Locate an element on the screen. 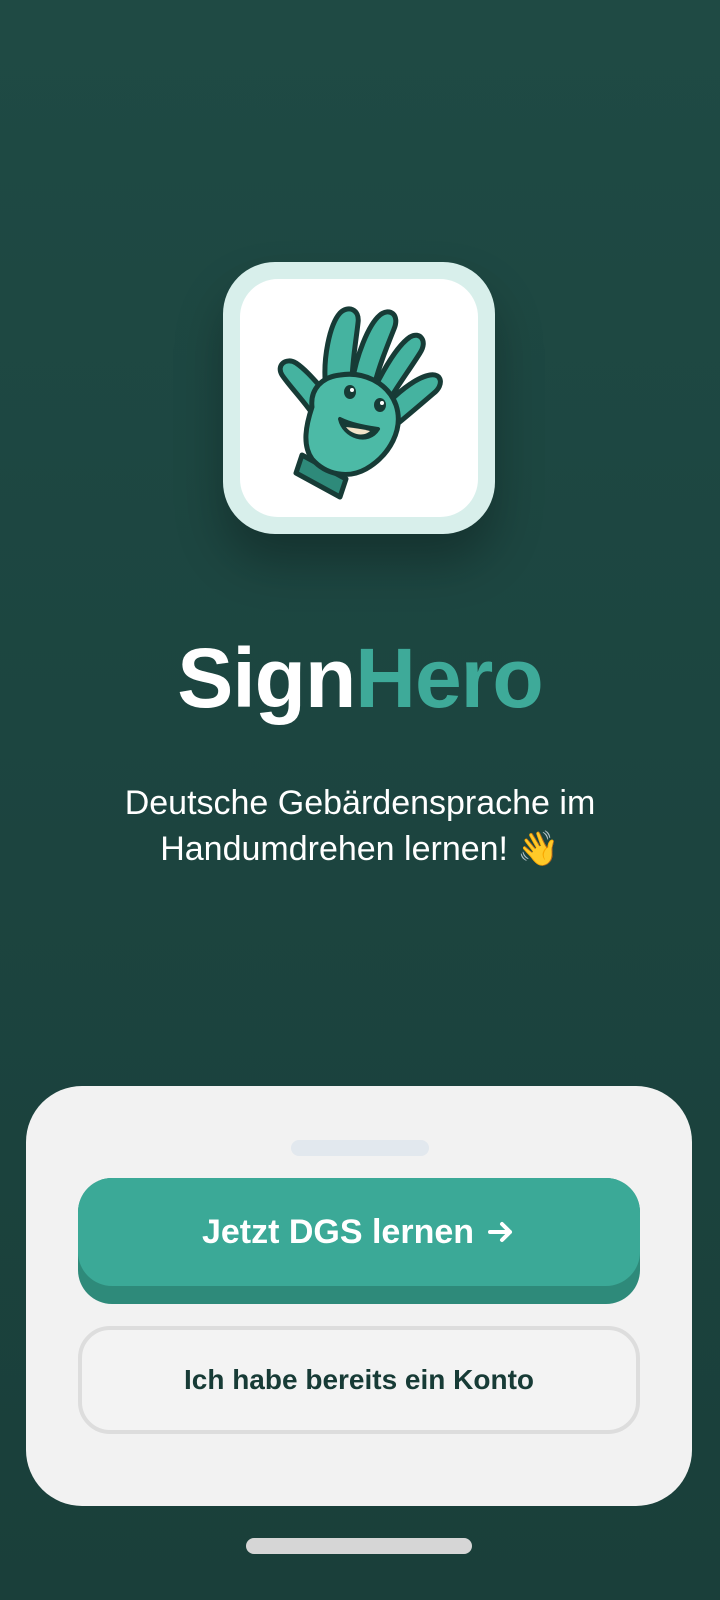  start-learning-button-face: Jetzt DGS lernen is located at coordinates (359, 1232).